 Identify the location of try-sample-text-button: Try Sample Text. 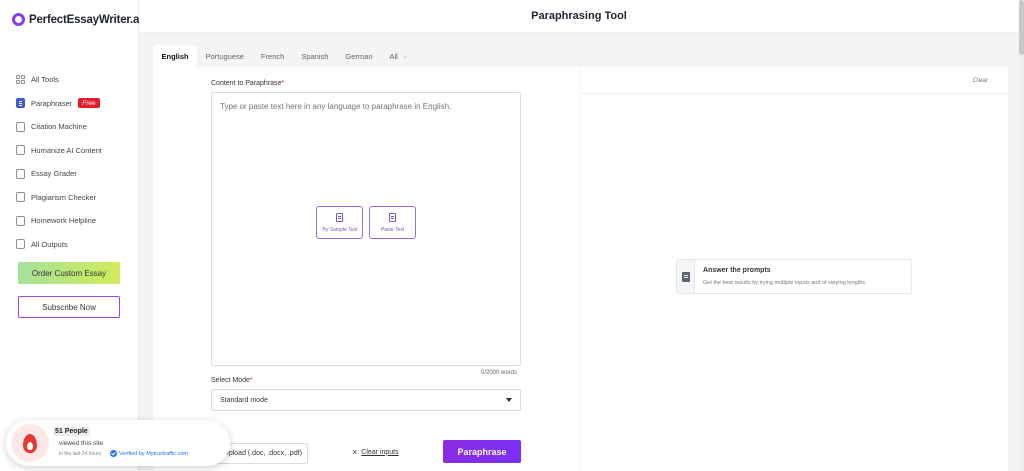
(339, 222).